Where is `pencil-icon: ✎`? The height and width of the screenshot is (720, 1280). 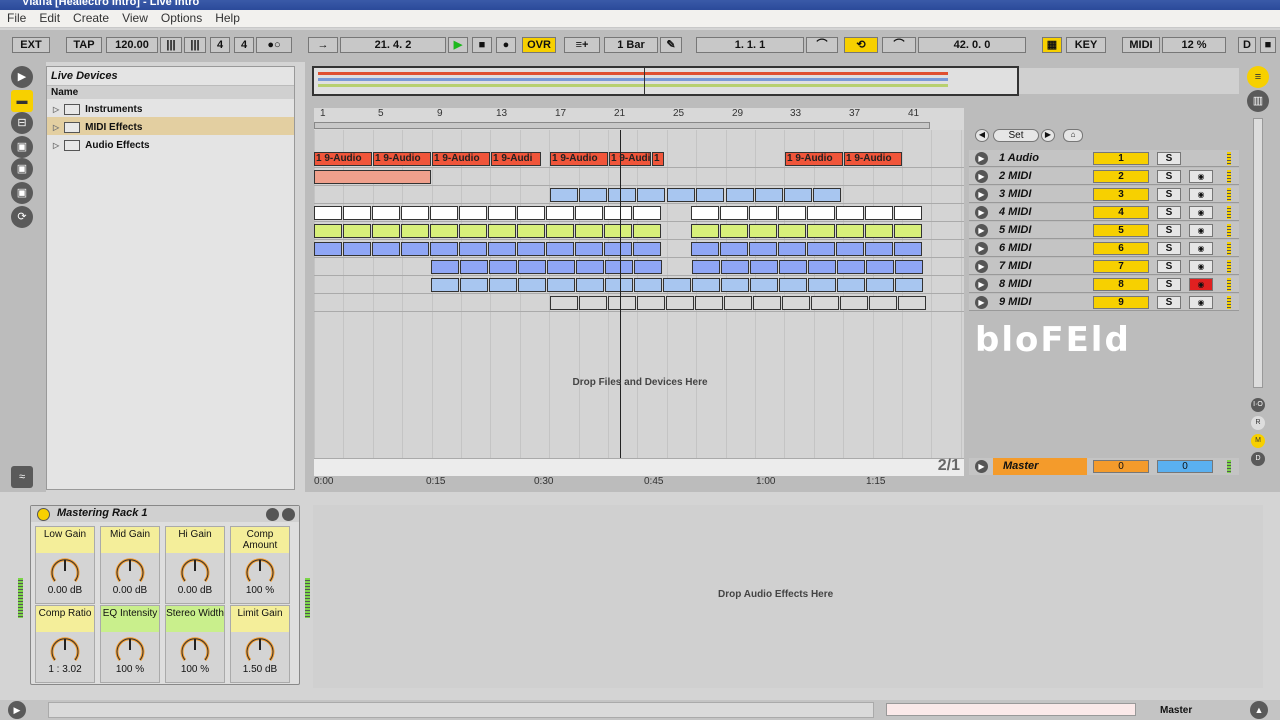
pencil-icon: ✎ is located at coordinates (671, 45).